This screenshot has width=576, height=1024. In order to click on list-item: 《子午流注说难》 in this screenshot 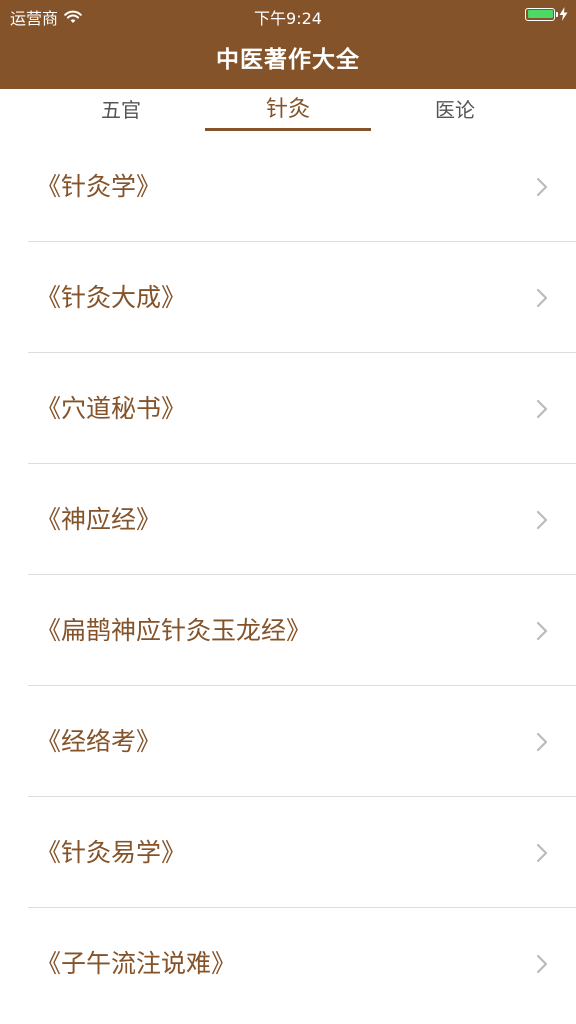, I will do `click(288, 963)`.